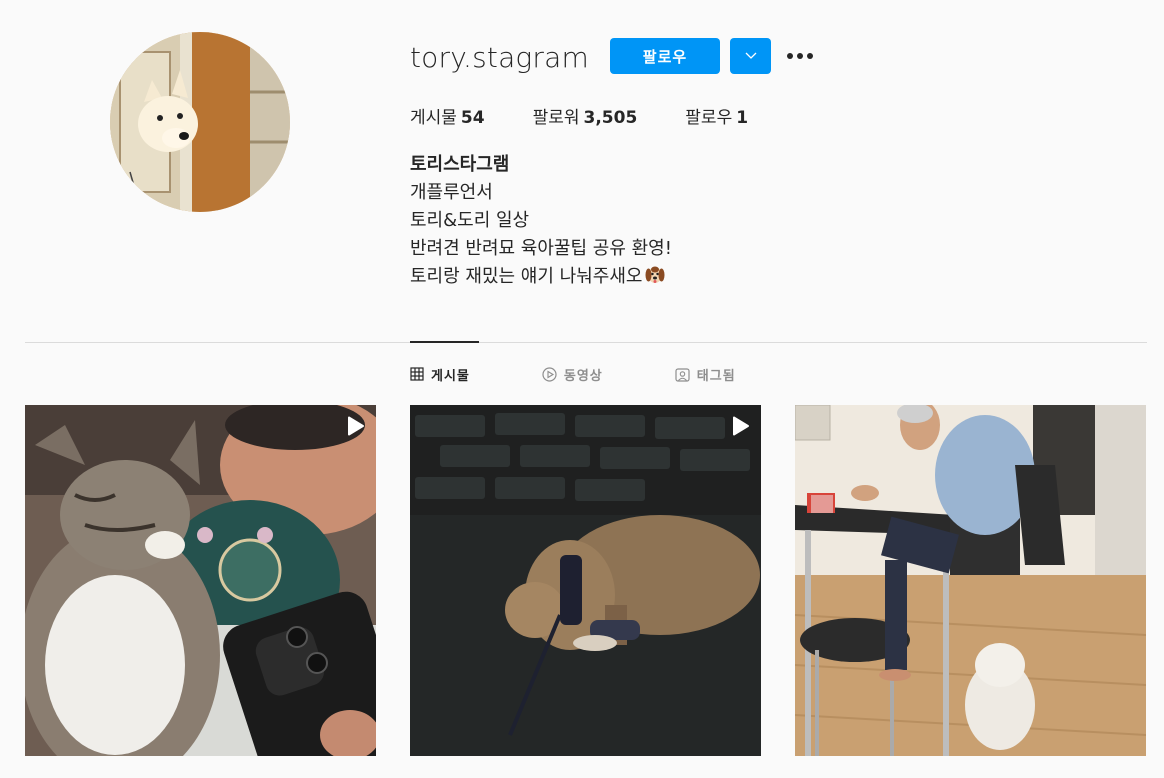  I want to click on more-options-icon, so click(790, 56).